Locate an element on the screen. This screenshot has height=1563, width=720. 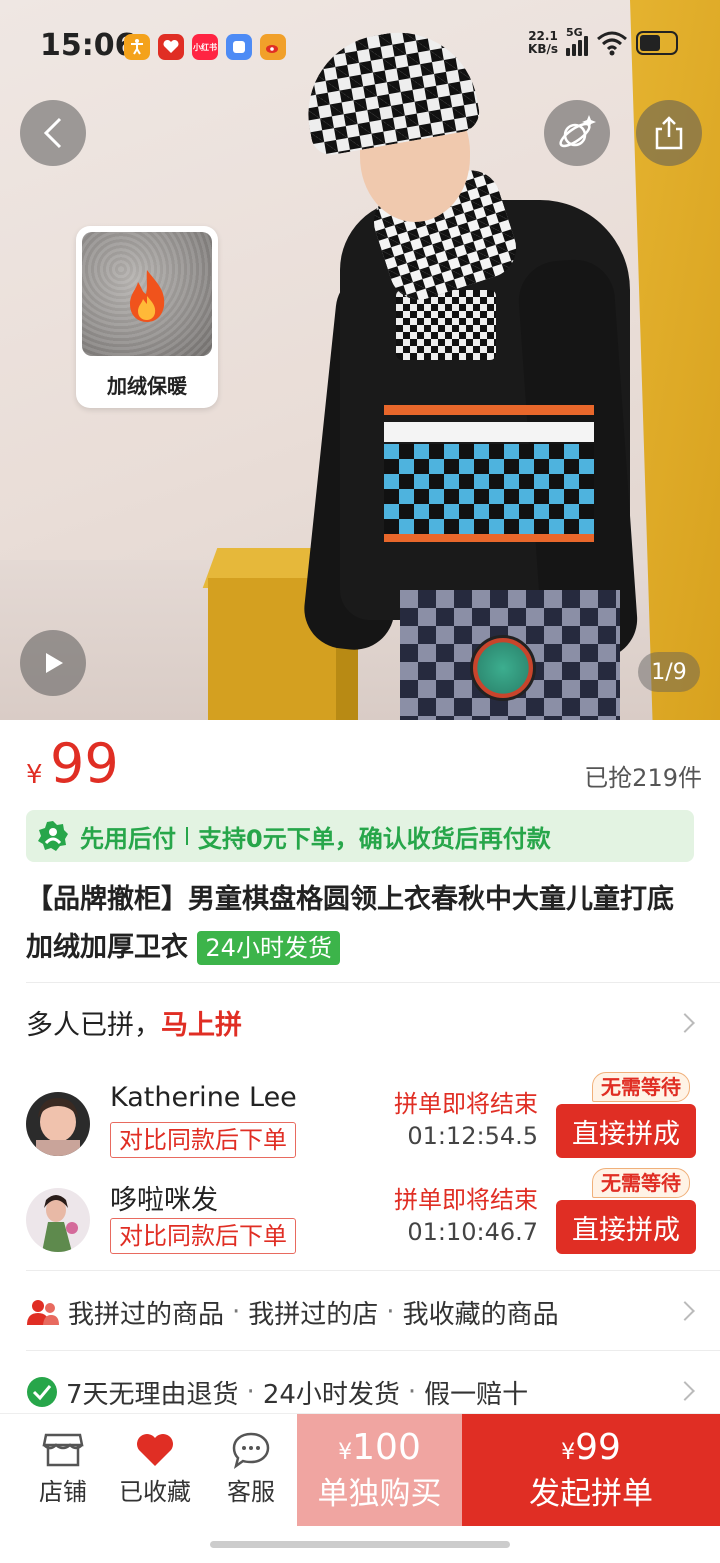
group-buy-header: 多人已拼，马上拼 is located at coordinates (134, 1022).